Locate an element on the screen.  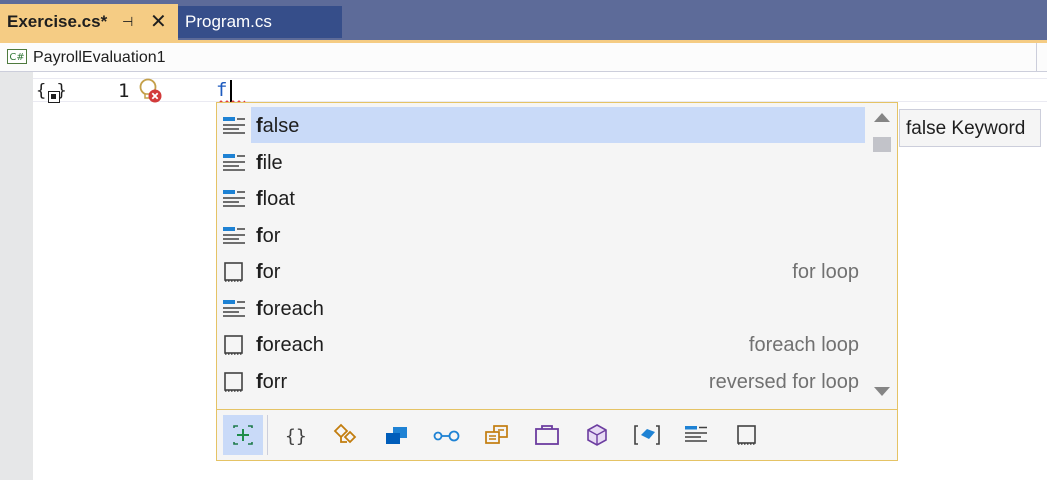
enum-filter-button is located at coordinates (497, 435).